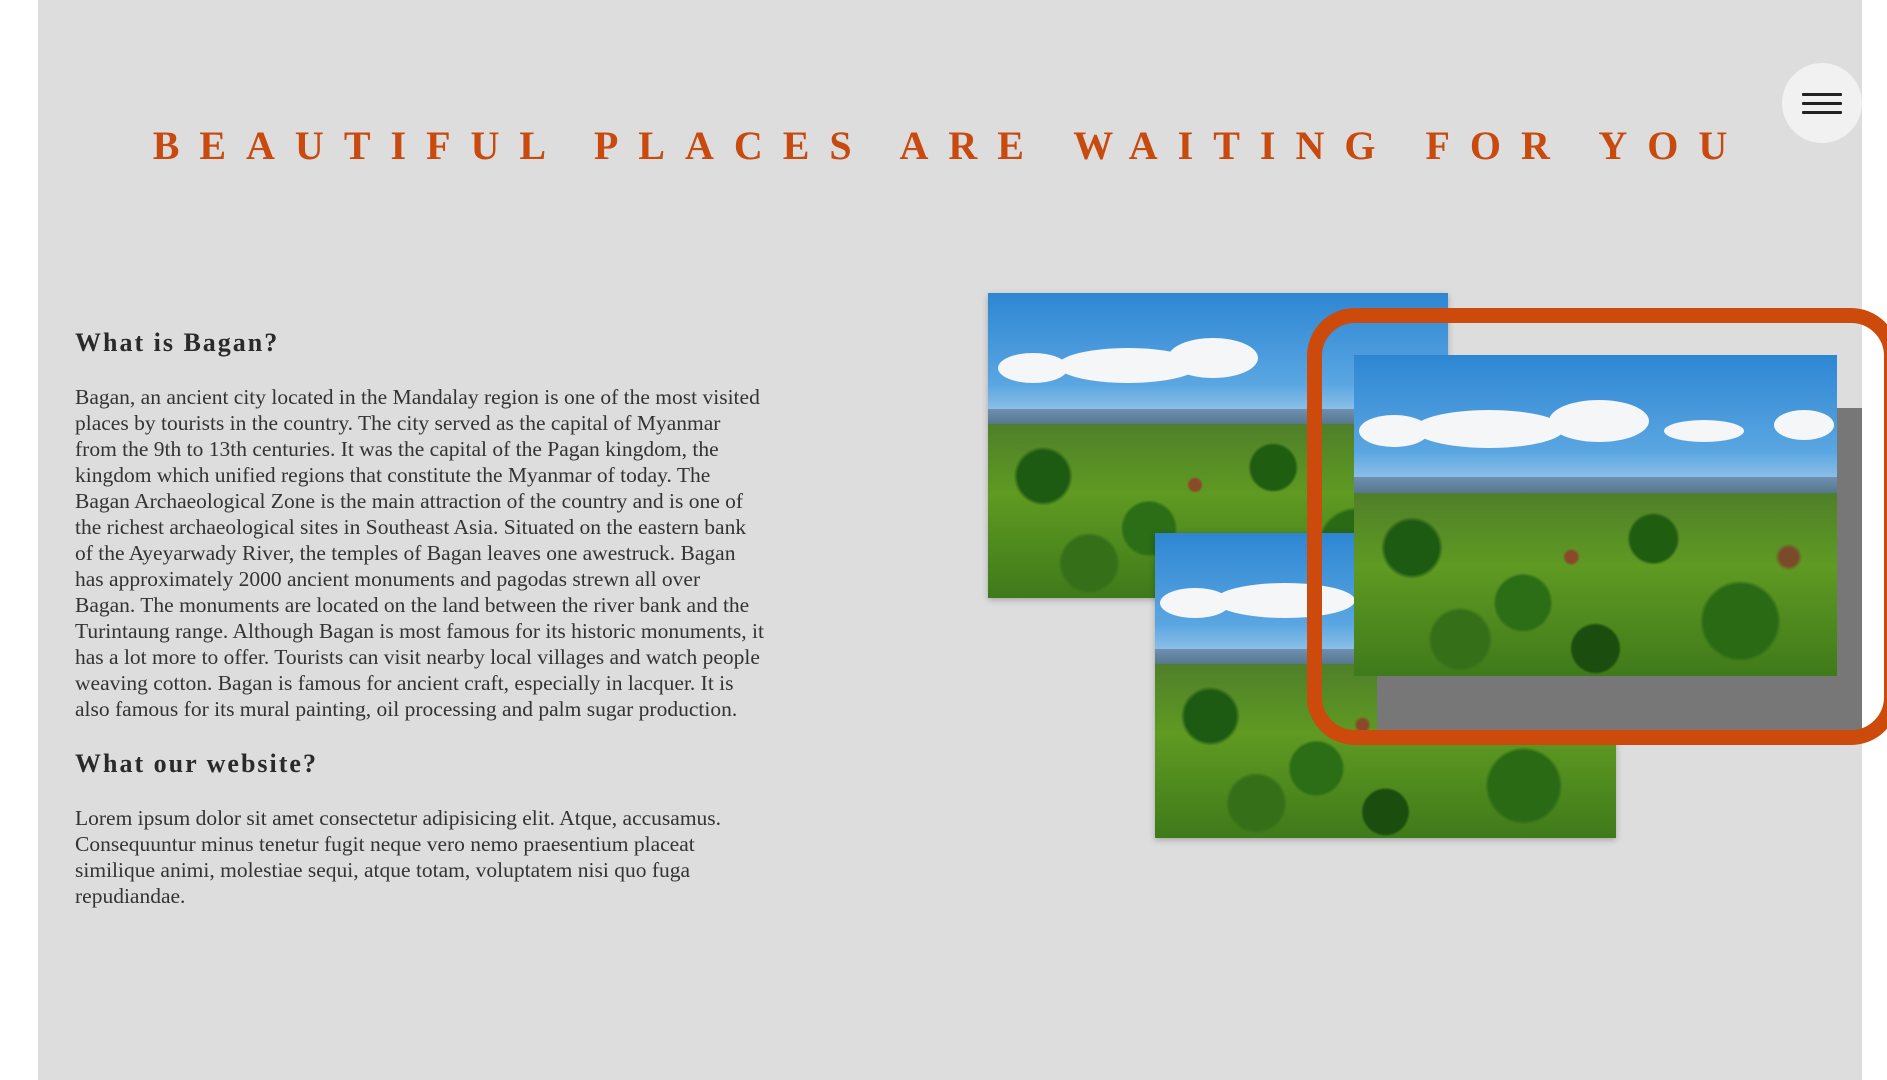 This screenshot has width=1887, height=1080. I want to click on hamburger-menu-icon, so click(1822, 94).